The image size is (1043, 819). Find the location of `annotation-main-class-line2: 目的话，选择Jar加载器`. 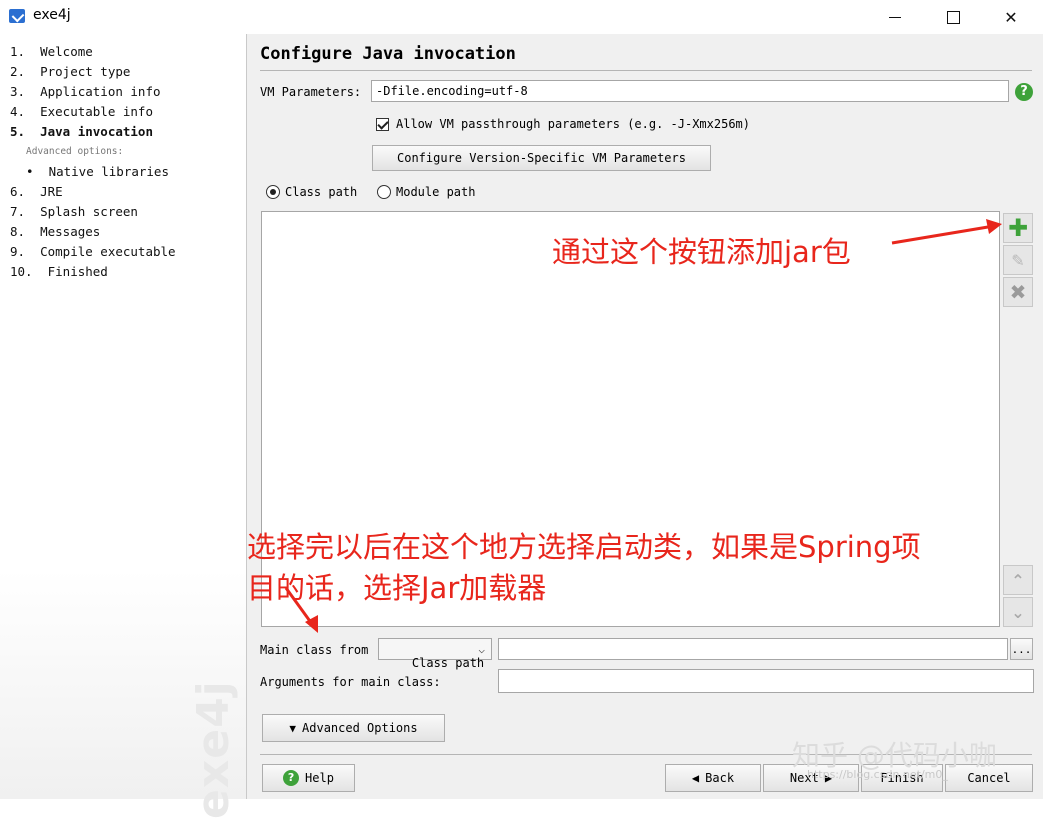

annotation-main-class-line2: 目的话，选择Jar加载器 is located at coordinates (397, 588).